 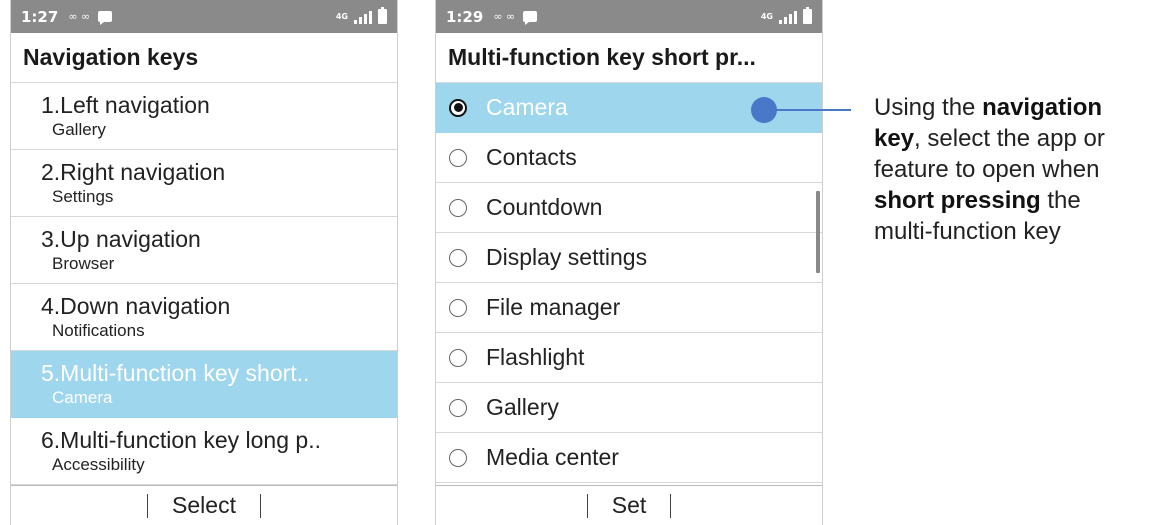 What do you see at coordinates (1009, 138) in the screenshot?
I see `callout-text-part: , select the app or` at bounding box center [1009, 138].